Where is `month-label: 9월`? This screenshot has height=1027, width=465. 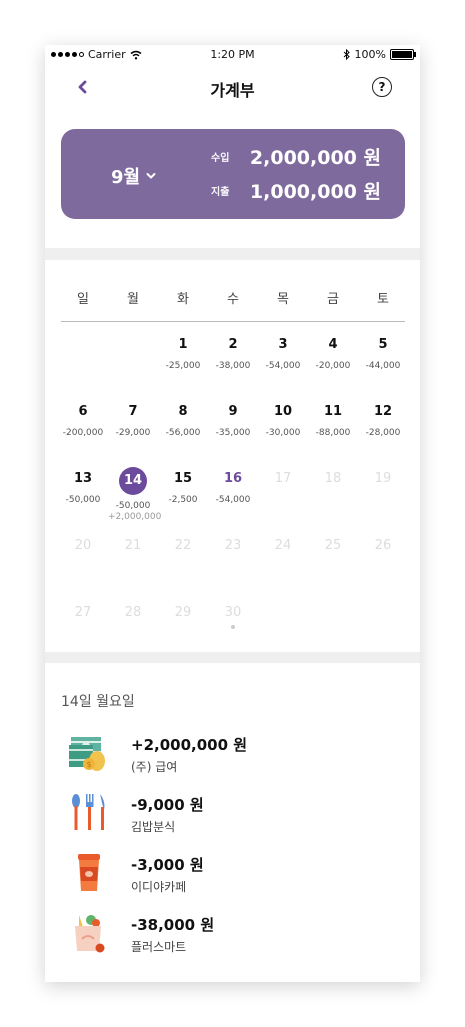
month-label: 9월 is located at coordinates (126, 177).